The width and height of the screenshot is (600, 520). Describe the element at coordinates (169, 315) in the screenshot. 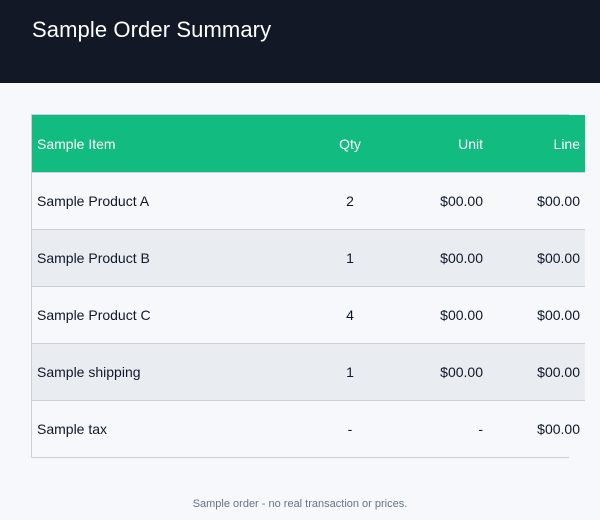

I see `item-cell: Sample Product C` at that location.